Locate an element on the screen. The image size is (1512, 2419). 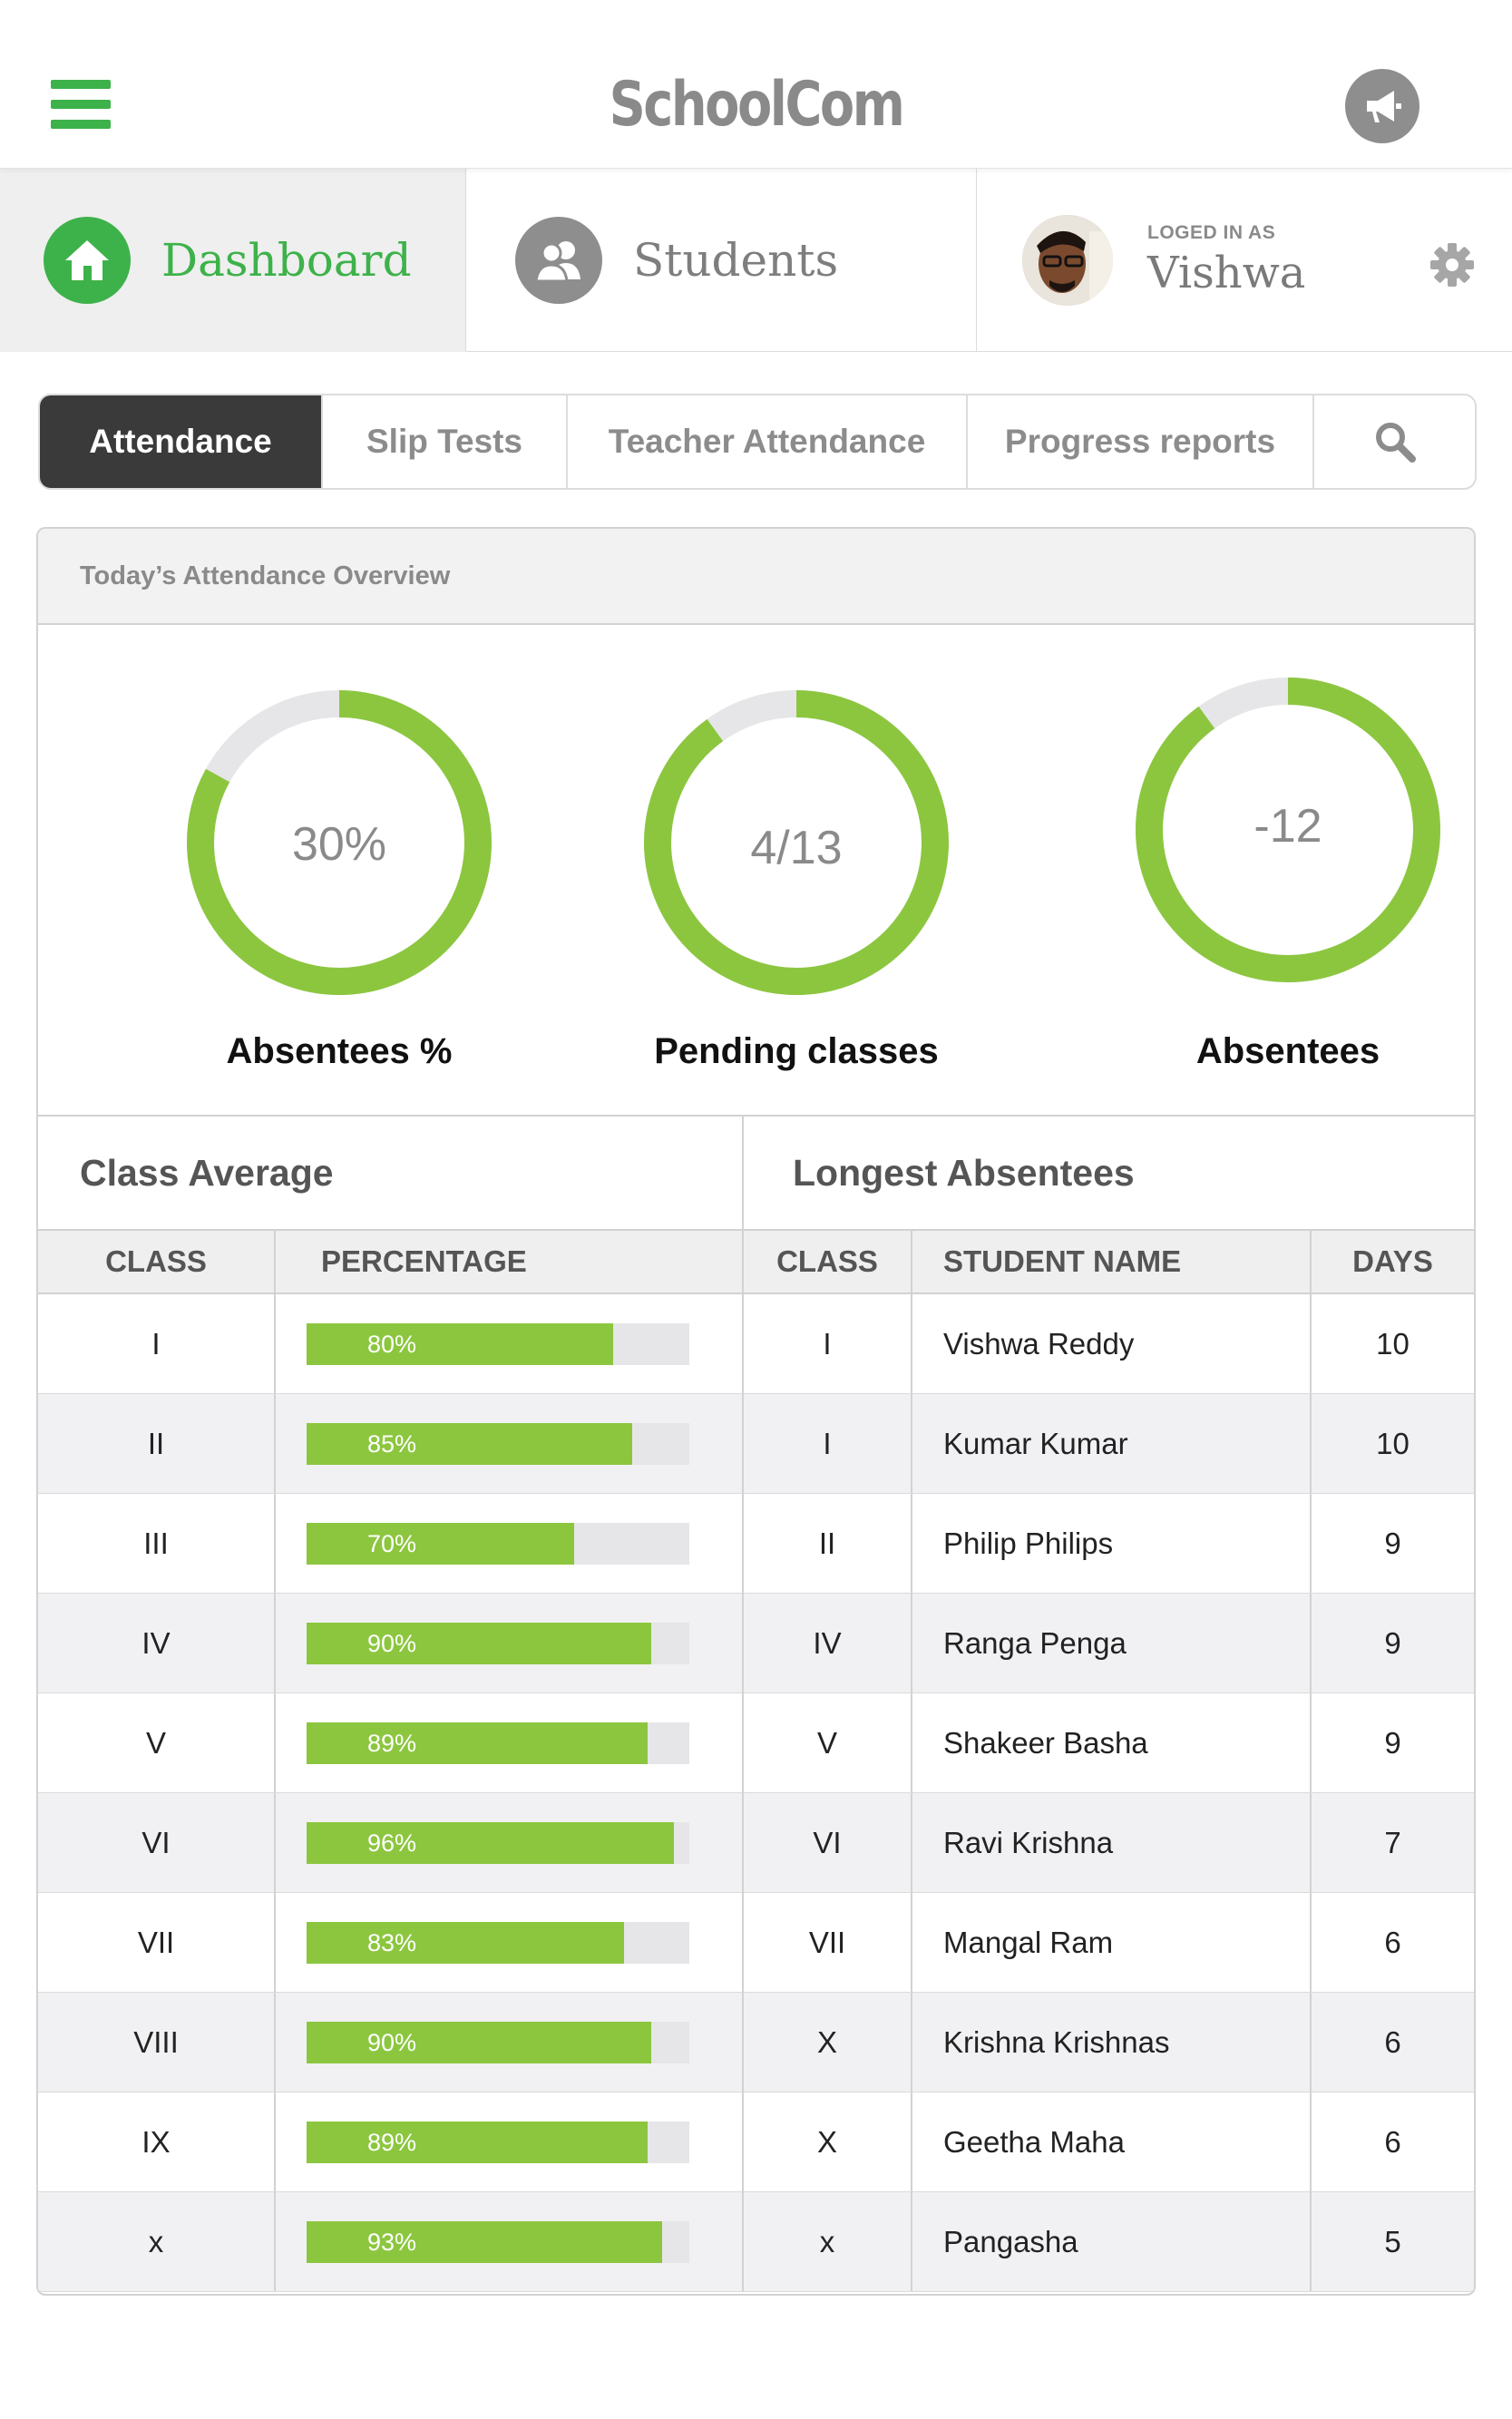
tab-attendance: Attendance is located at coordinates (181, 442).